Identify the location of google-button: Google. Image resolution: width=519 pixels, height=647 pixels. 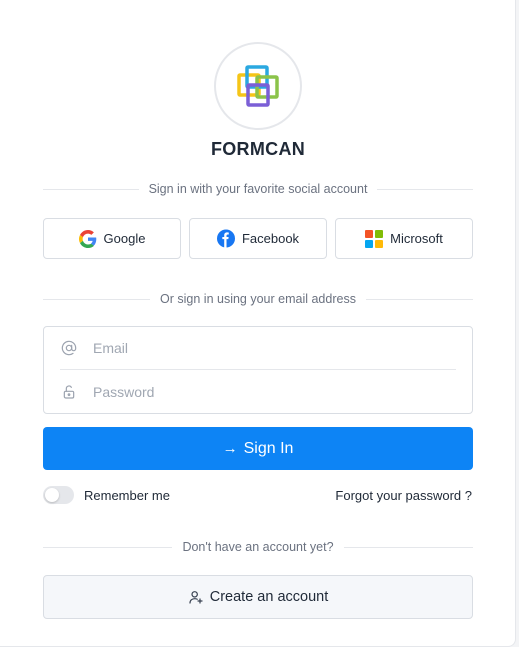
(112, 238).